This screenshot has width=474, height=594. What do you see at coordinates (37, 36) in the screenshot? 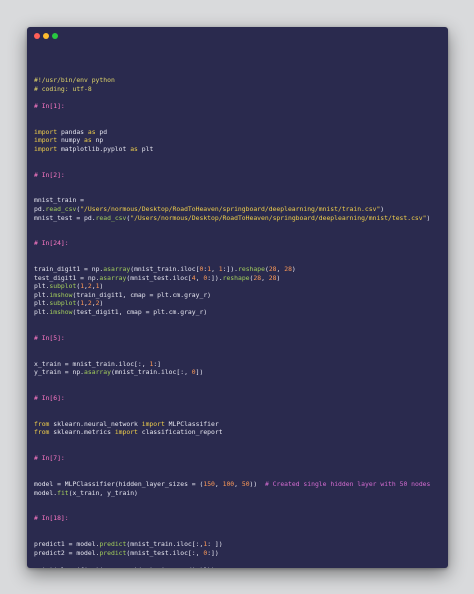
I see `close-button` at bounding box center [37, 36].